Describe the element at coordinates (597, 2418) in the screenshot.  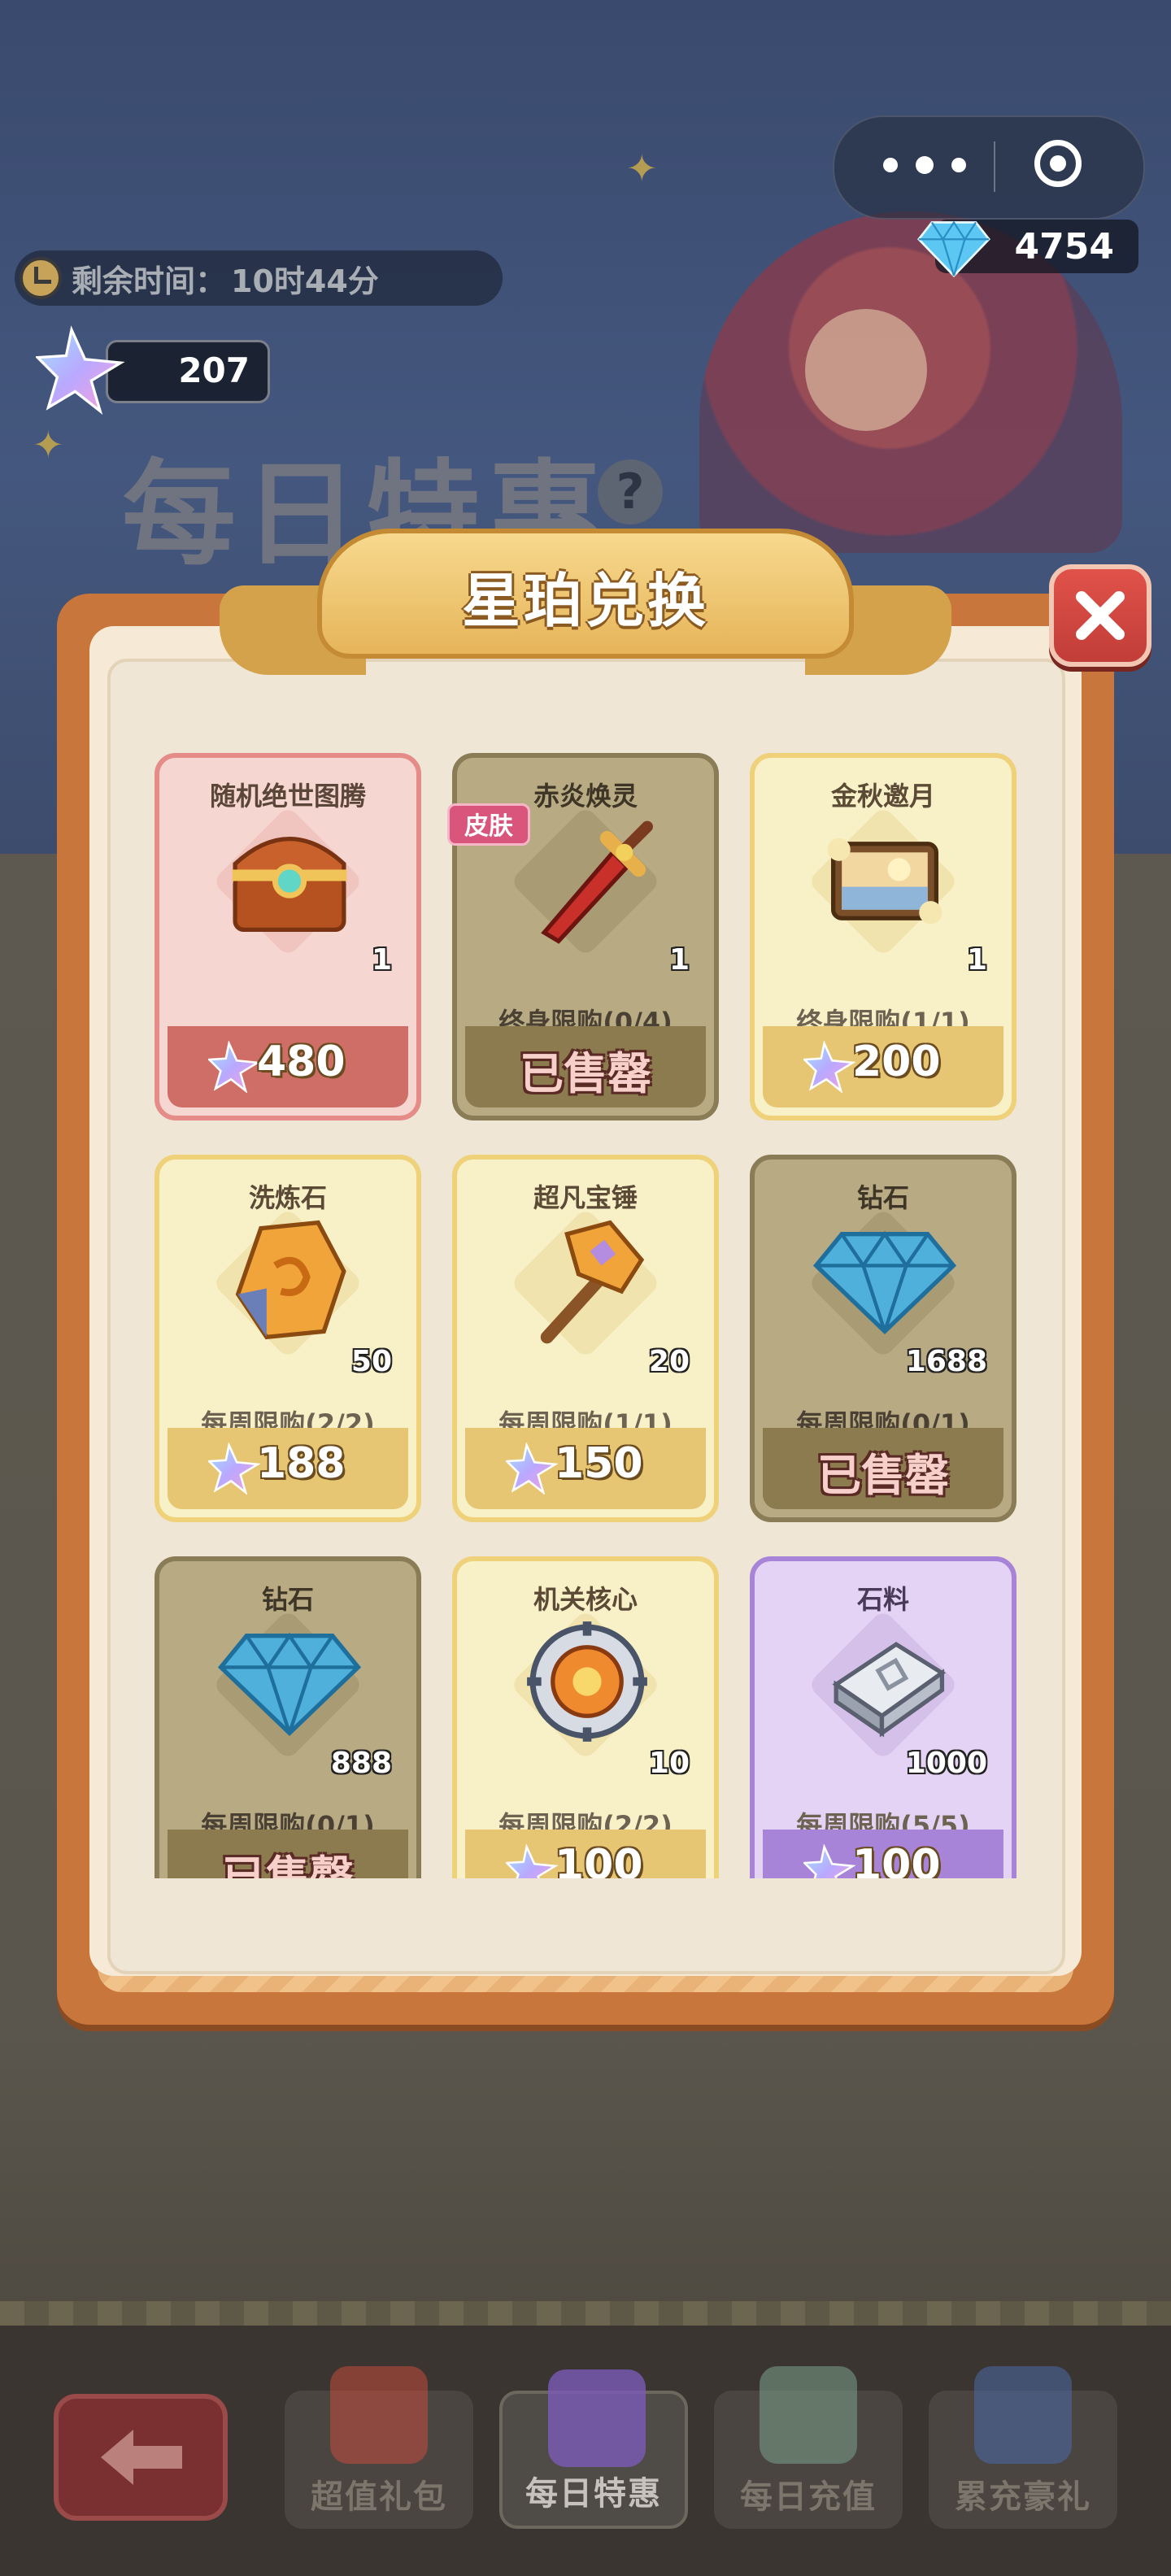
I see `gift-clock-icon` at that location.